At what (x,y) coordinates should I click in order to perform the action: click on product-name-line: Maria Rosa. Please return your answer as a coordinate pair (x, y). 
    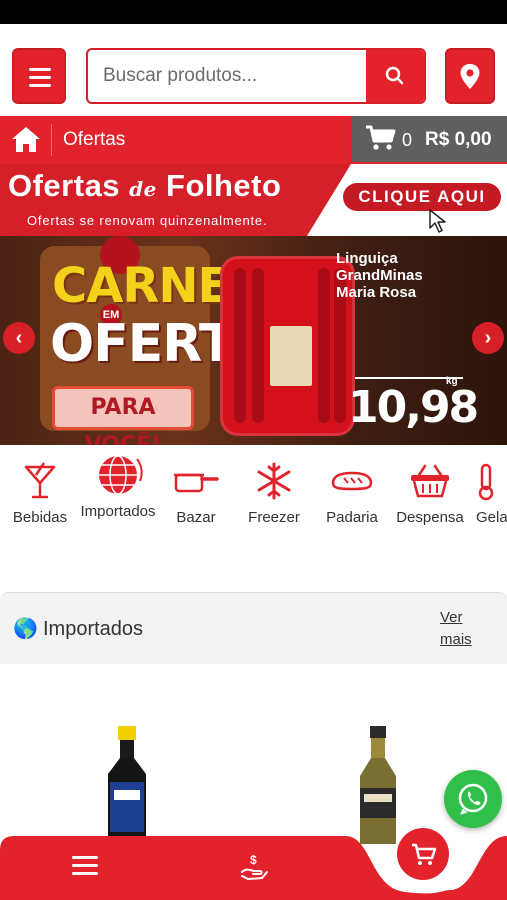
    Looking at the image, I should click on (376, 292).